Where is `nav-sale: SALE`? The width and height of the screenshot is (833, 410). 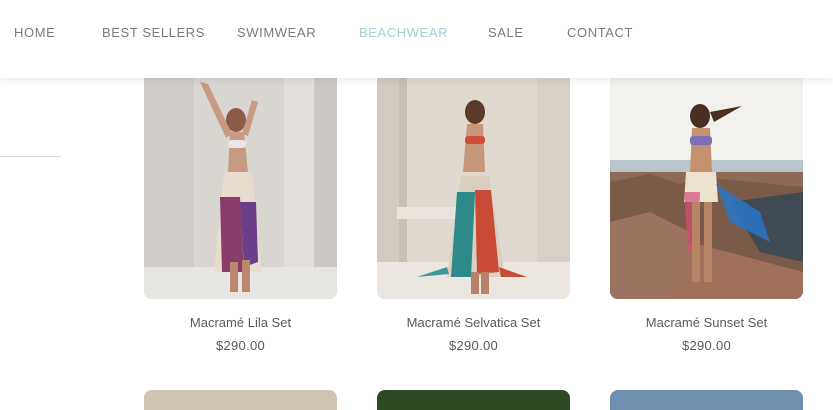 nav-sale: SALE is located at coordinates (506, 32).